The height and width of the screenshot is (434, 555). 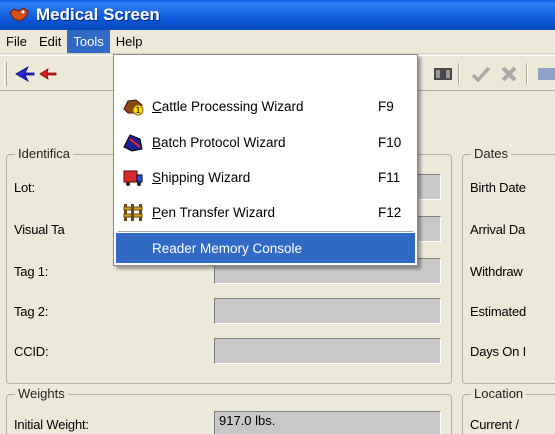 I want to click on visual-tag-label: Visual Ta, so click(x=39, y=229).